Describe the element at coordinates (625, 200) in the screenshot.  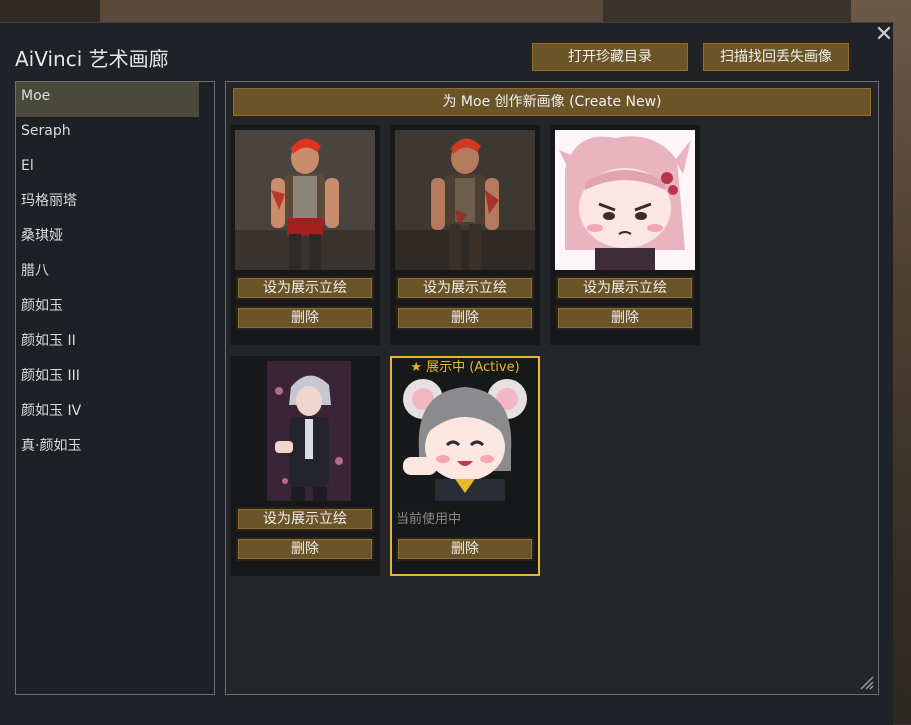
I see `chibi-pink-catgirl-image` at that location.